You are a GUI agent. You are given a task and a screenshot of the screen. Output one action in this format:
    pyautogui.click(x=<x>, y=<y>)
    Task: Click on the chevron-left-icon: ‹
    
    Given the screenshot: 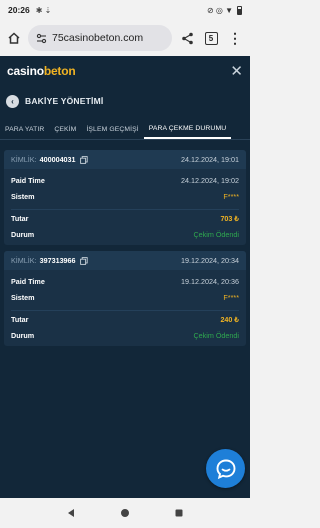 What is the action you would take?
    pyautogui.click(x=12, y=101)
    